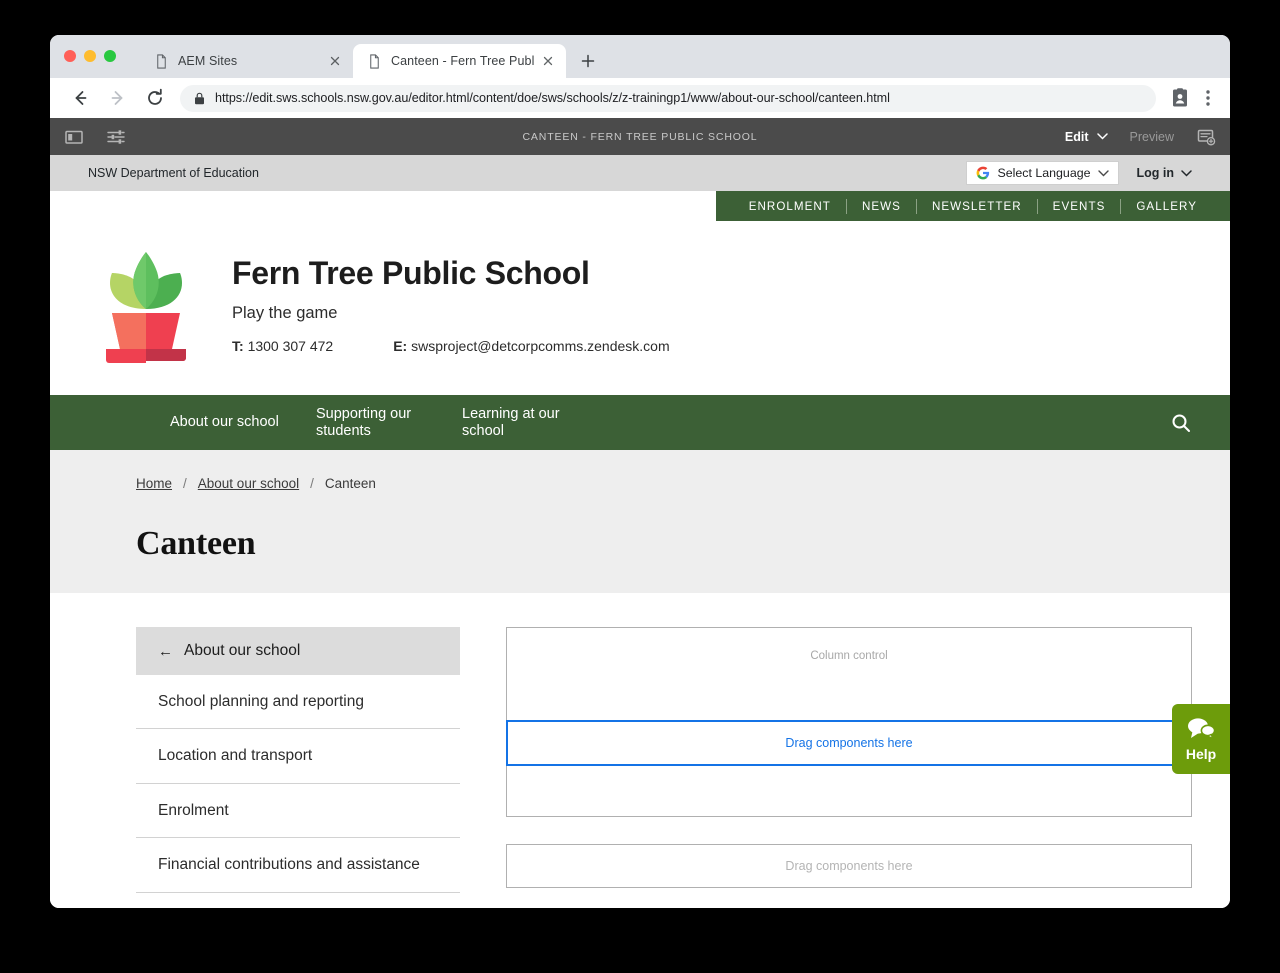 The image size is (1280, 973). I want to click on breadcrumb: Home / About our school / Canteen, so click(664, 483).